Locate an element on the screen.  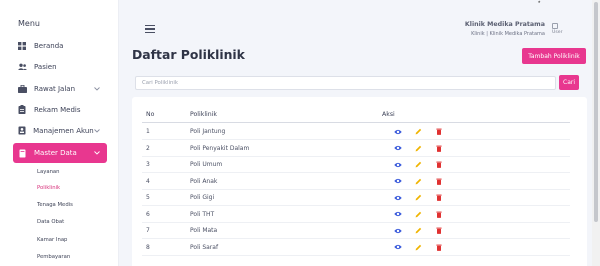
clinic-subtitle: Klinik | Klinik Medika Pratama is located at coordinates (508, 34).